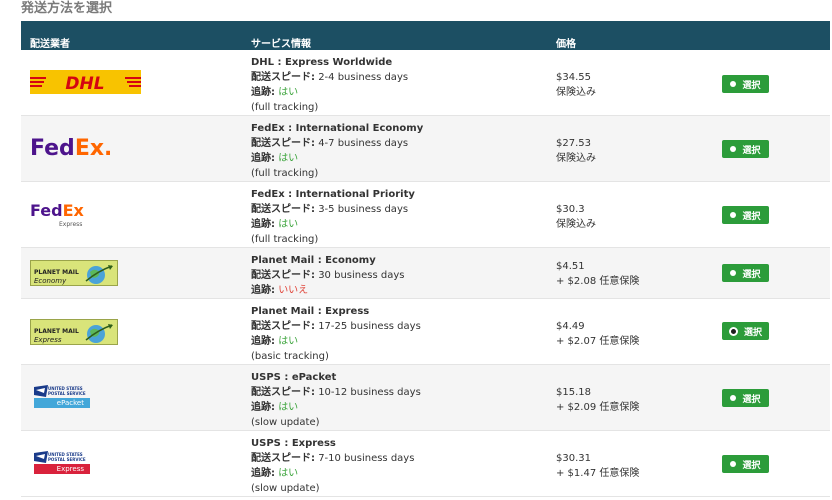  I want to click on service-name: Planet Mail : Express, so click(310, 311).